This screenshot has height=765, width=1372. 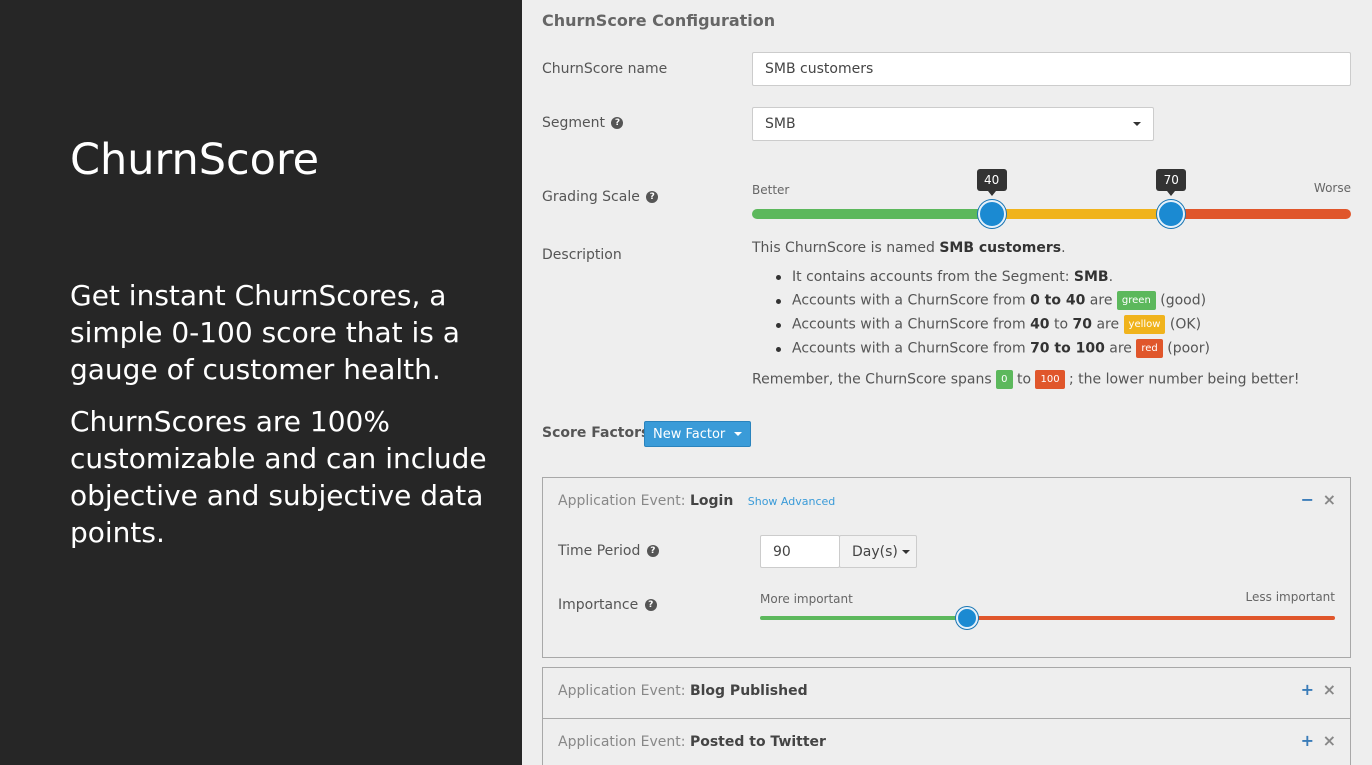 What do you see at coordinates (1144, 324) in the screenshot?
I see `yellow-badge: yellow` at bounding box center [1144, 324].